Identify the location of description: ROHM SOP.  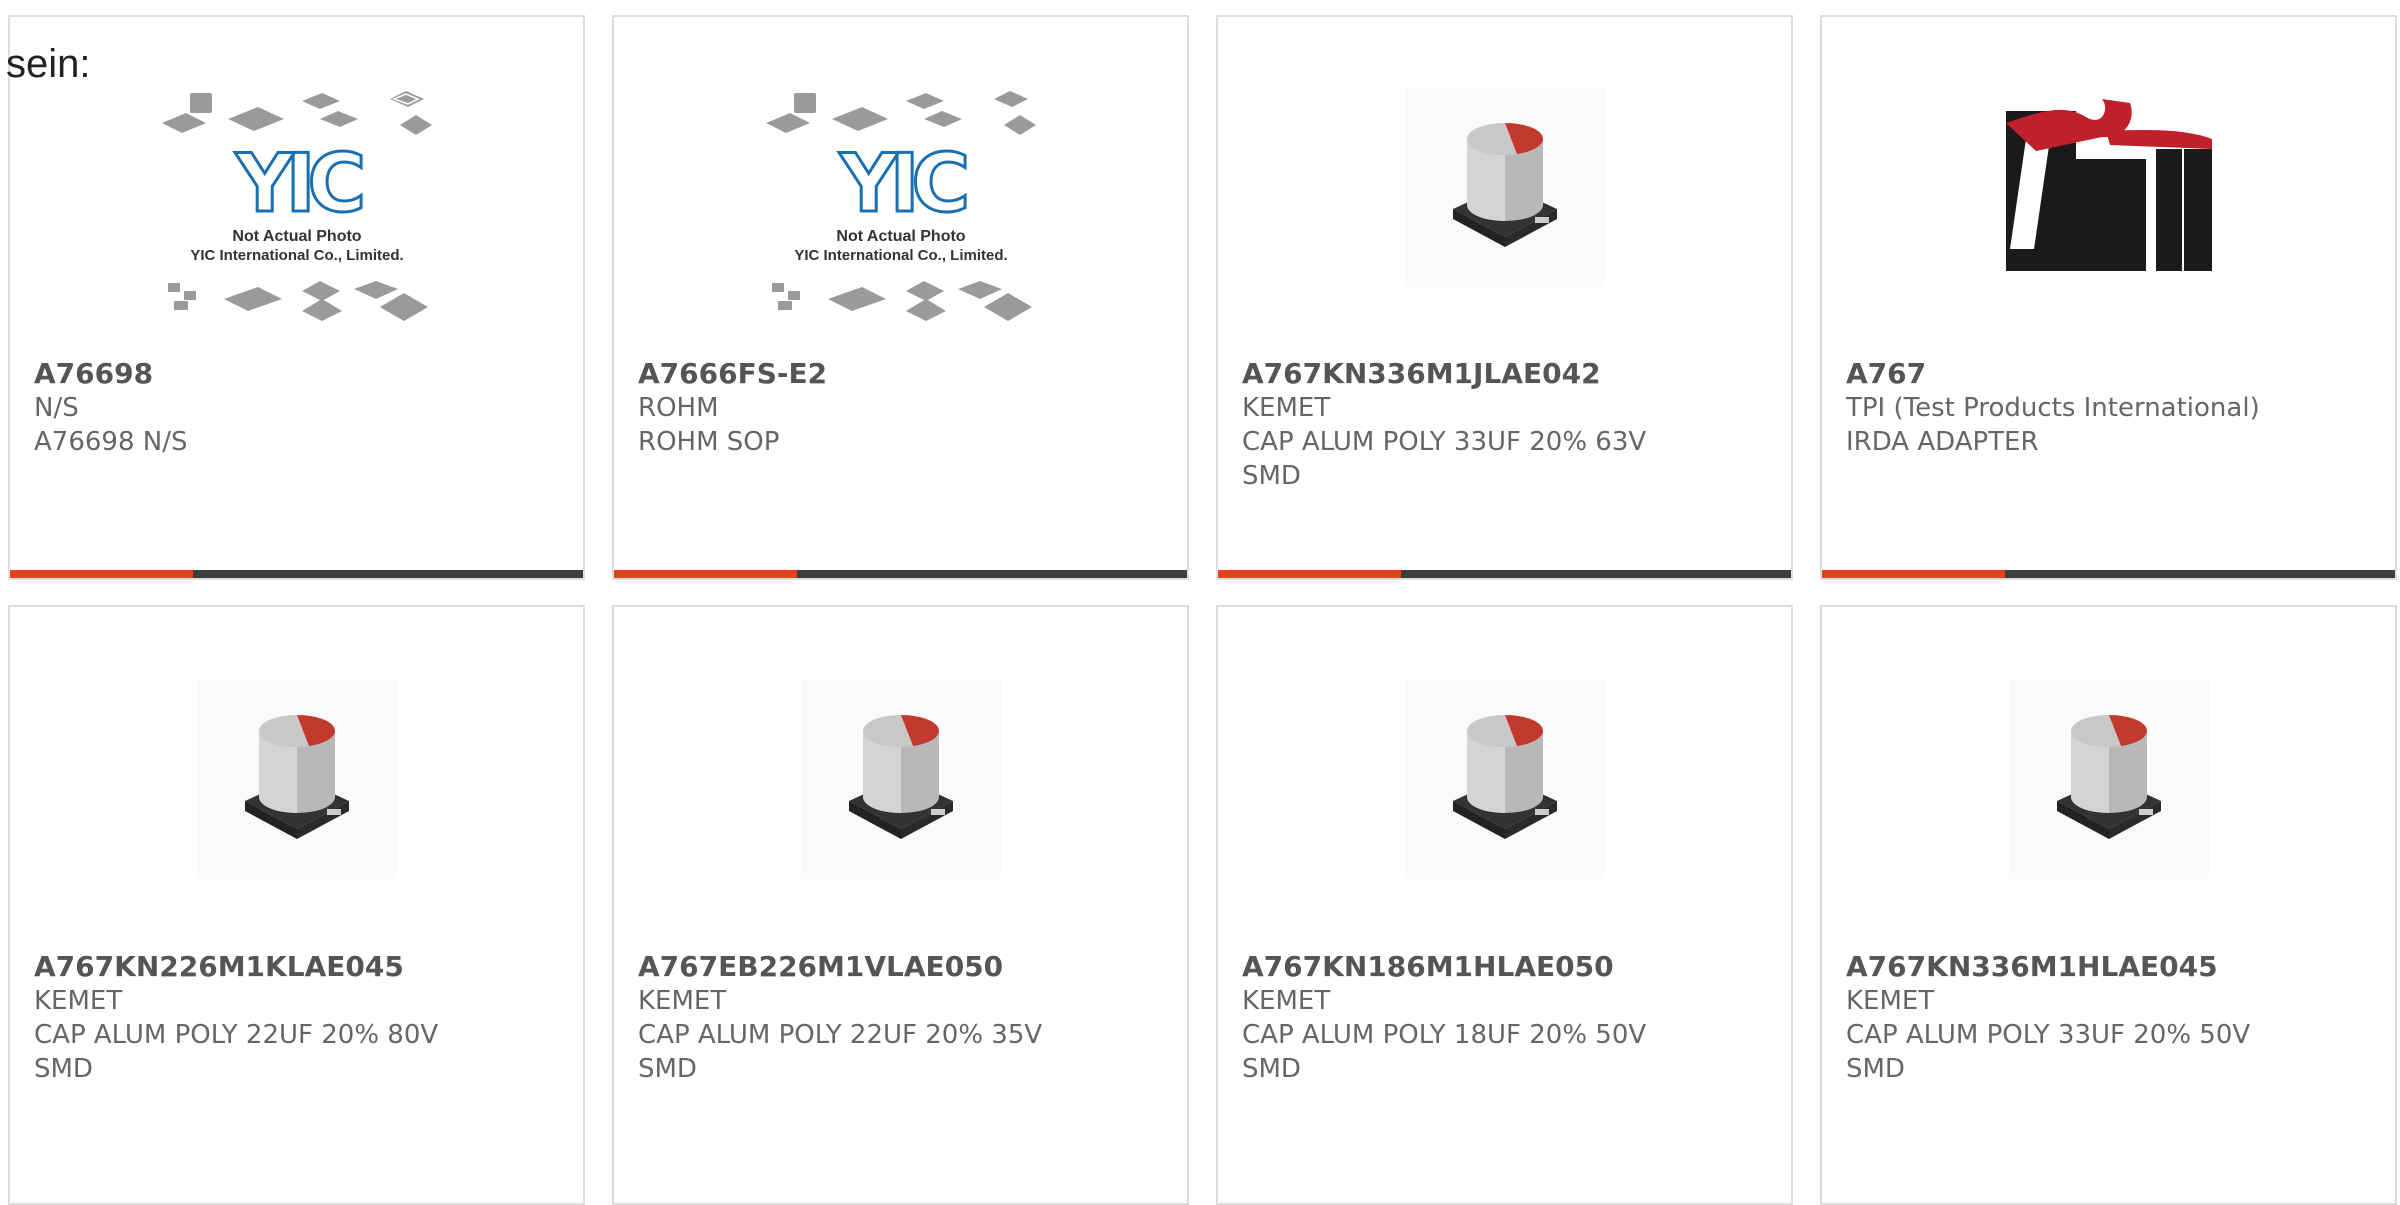
(709, 442).